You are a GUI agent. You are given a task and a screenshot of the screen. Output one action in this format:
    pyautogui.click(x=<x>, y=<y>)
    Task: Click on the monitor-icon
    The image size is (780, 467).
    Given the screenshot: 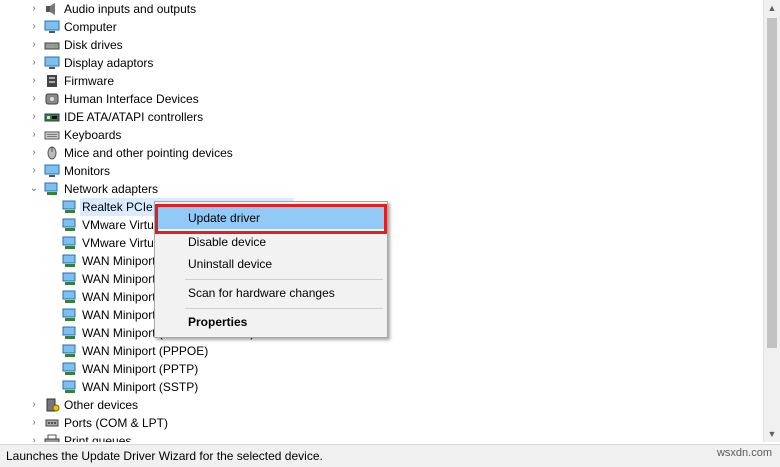 What is the action you would take?
    pyautogui.click(x=52, y=171)
    